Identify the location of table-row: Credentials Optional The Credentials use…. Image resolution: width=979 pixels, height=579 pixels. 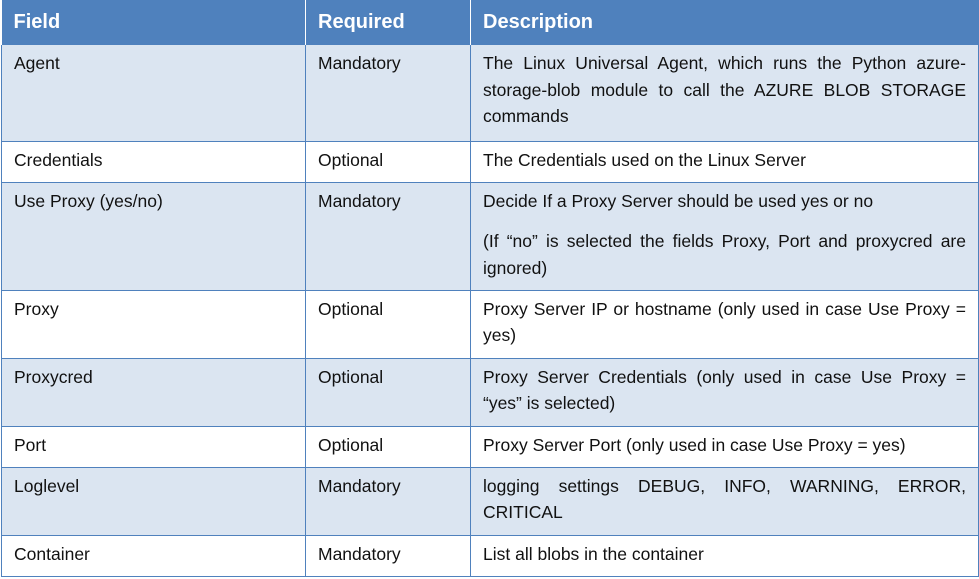
(490, 162).